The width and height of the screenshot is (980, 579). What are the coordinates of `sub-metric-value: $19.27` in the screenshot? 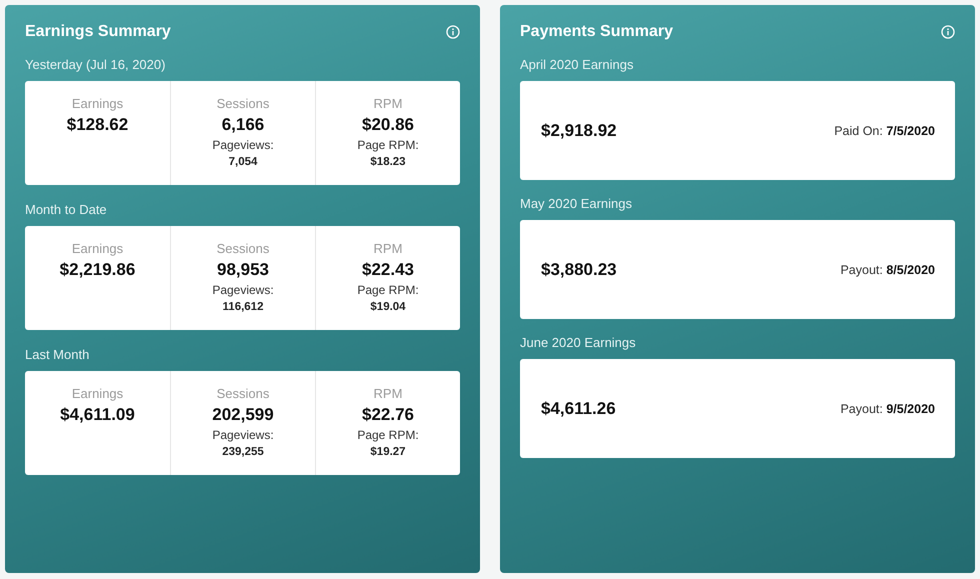 It's located at (388, 452).